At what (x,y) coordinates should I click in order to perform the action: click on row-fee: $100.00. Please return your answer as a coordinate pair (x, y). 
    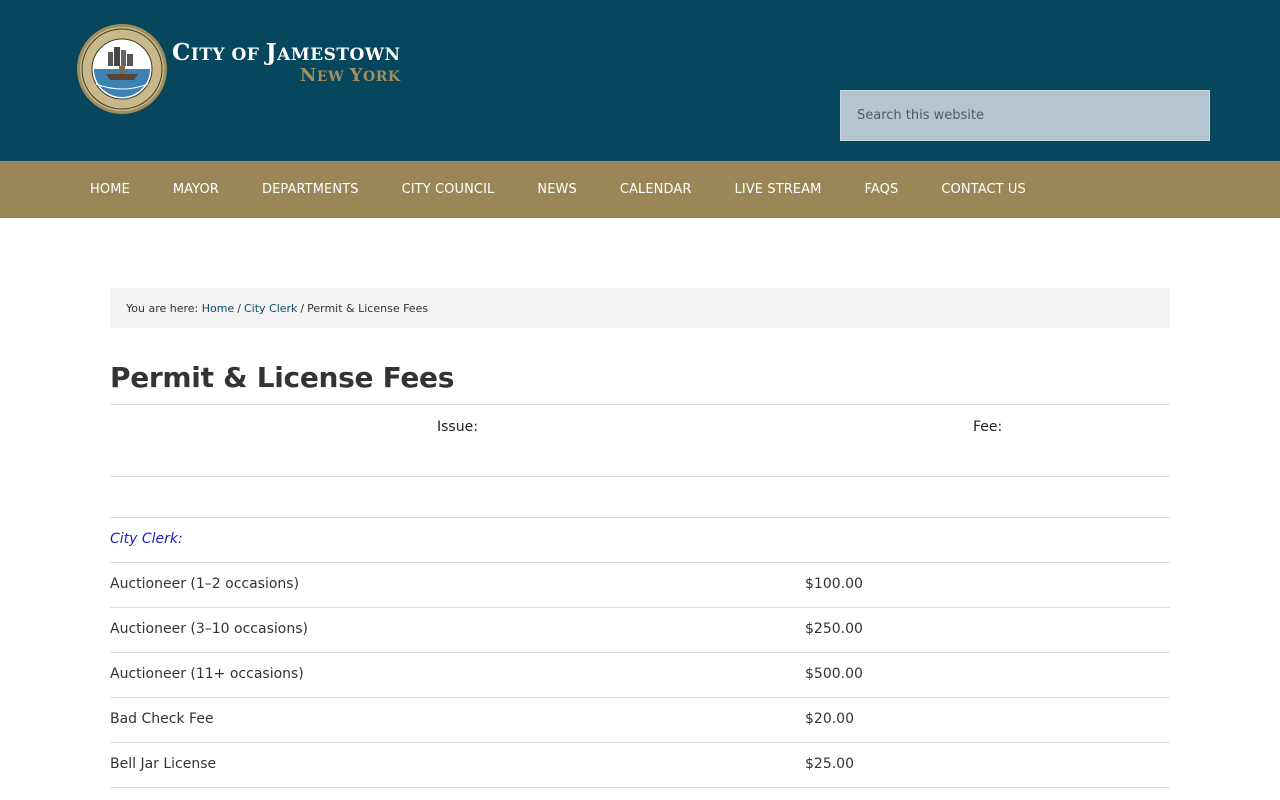
    Looking at the image, I should click on (834, 584).